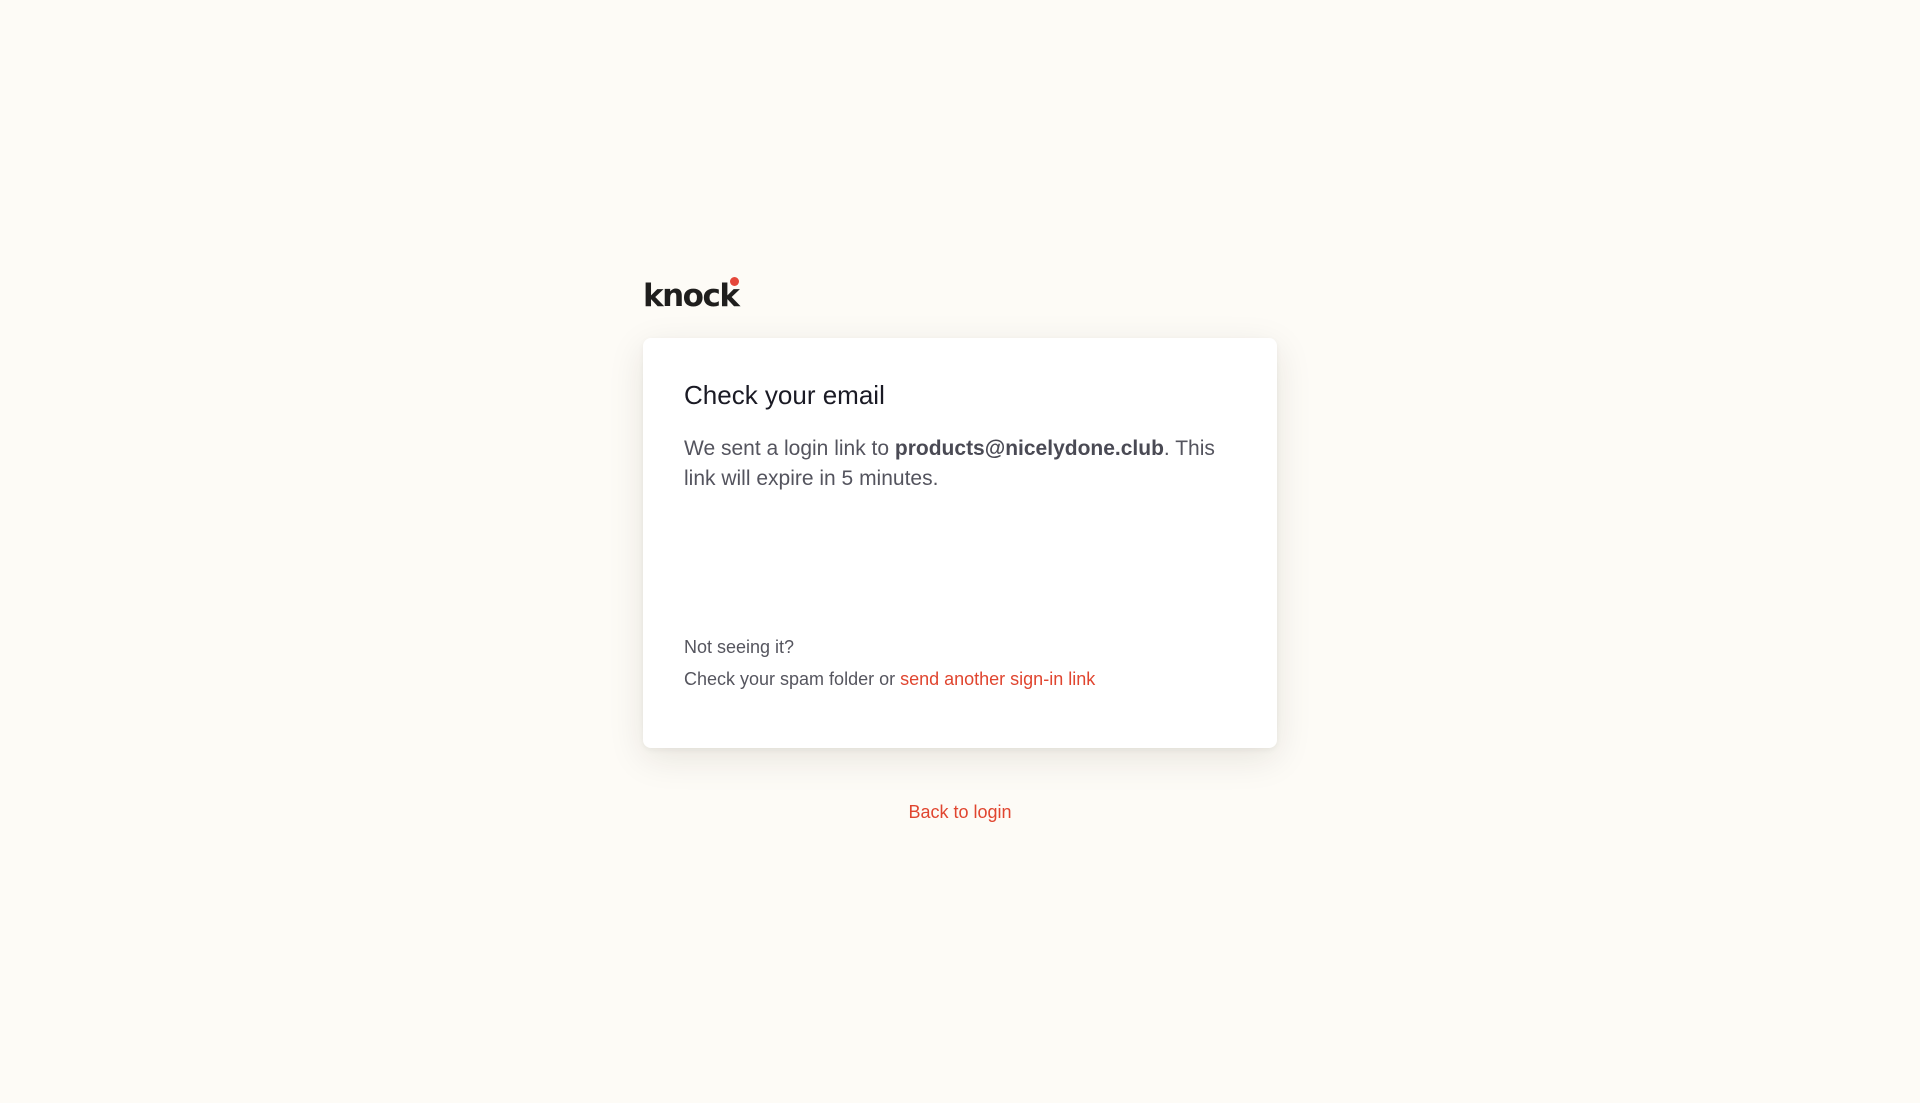 The image size is (1920, 1103). Describe the element at coordinates (997, 679) in the screenshot. I see `send-another-link: send another sign-in link` at that location.